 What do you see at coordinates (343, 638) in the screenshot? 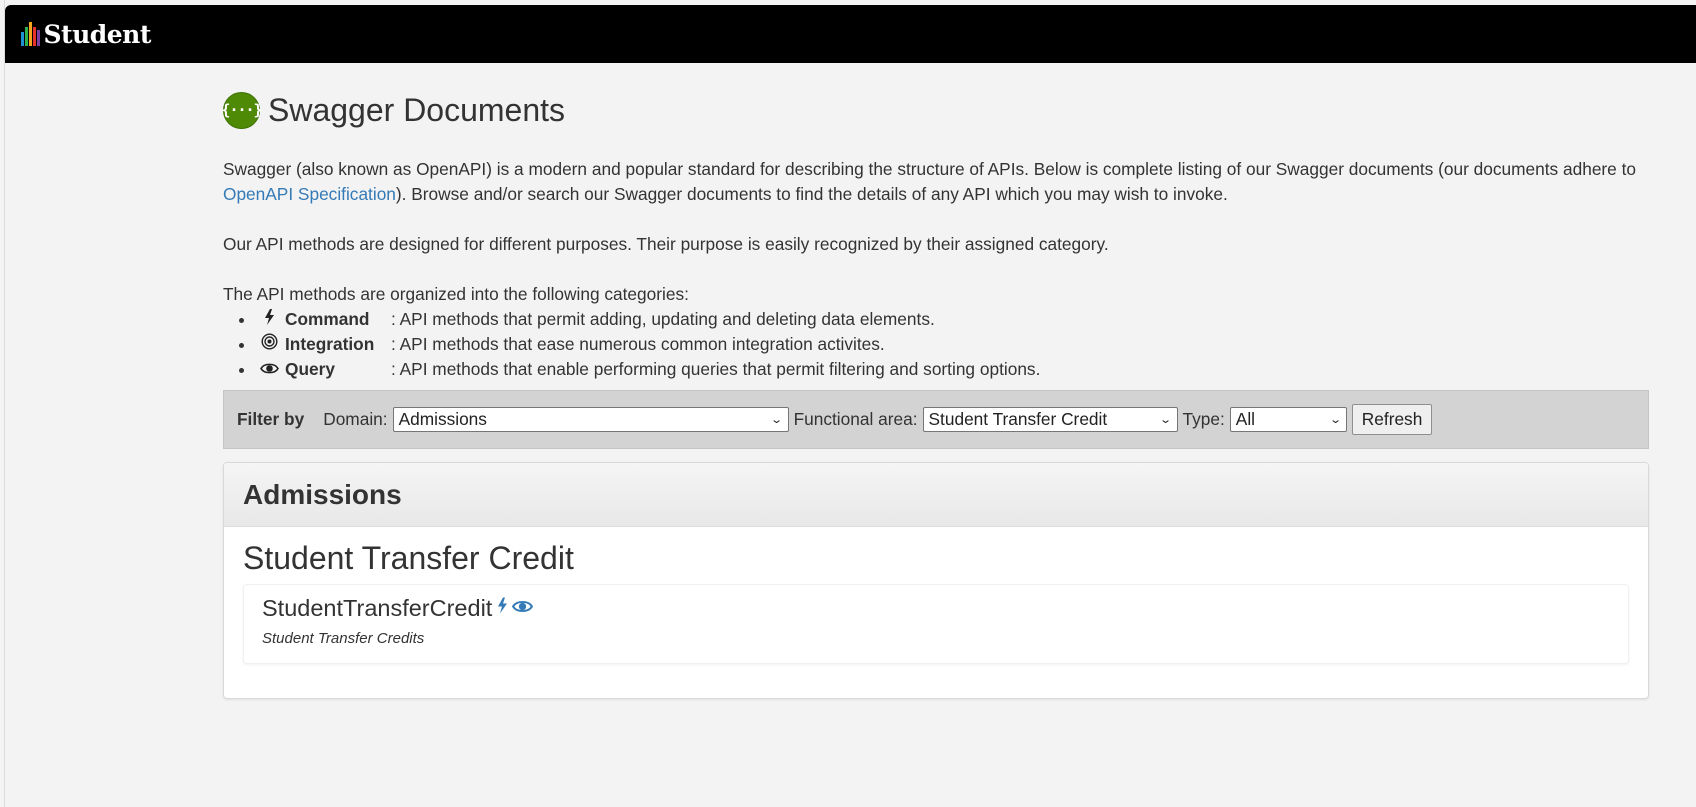
I see `document-description: Student Transfer Credits` at bounding box center [343, 638].